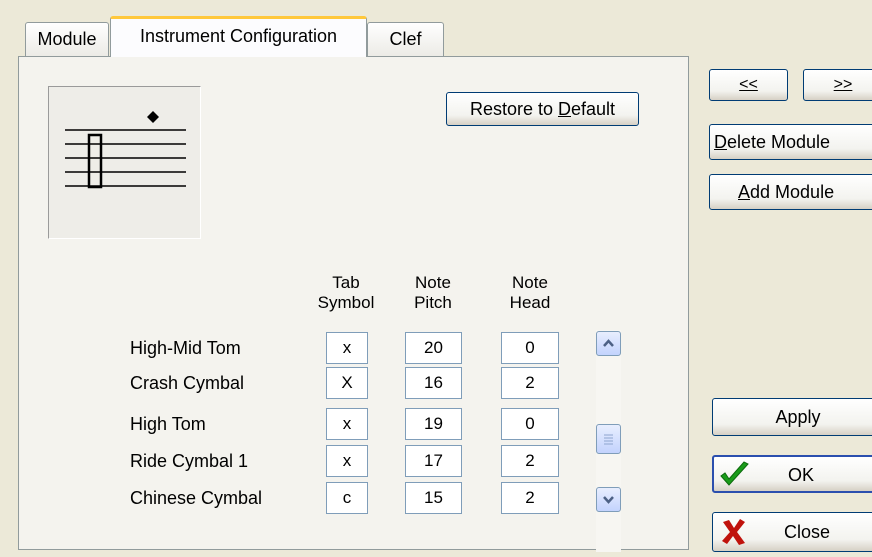 The image size is (872, 557). What do you see at coordinates (189, 461) in the screenshot?
I see `row-label-ride-cymbal-1: Ride Cymbal 1` at bounding box center [189, 461].